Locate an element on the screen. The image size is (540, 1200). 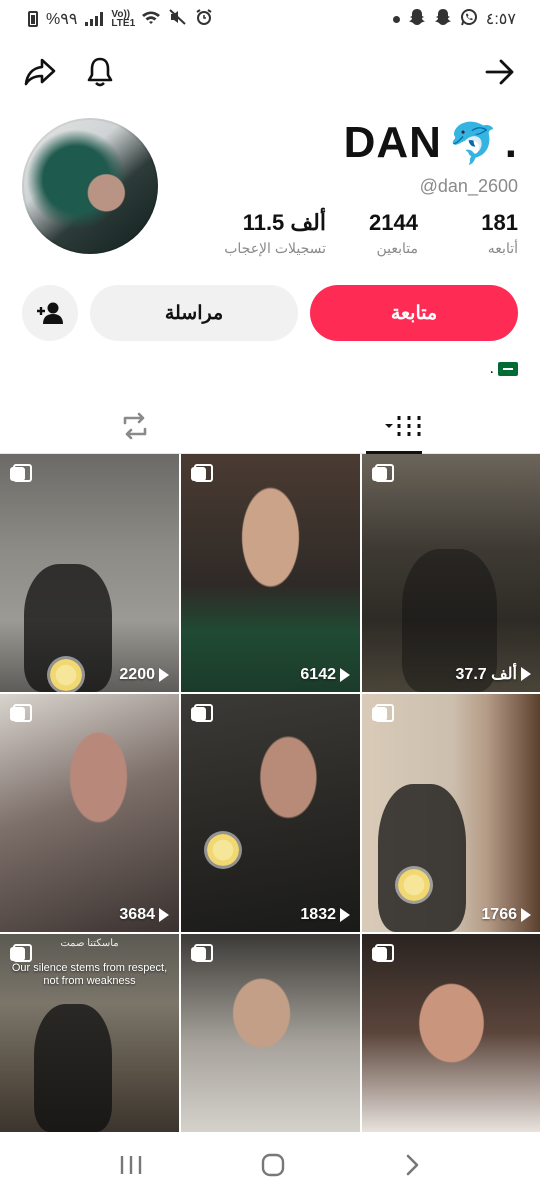
view-count: 1766 is located at coordinates (506, 915).